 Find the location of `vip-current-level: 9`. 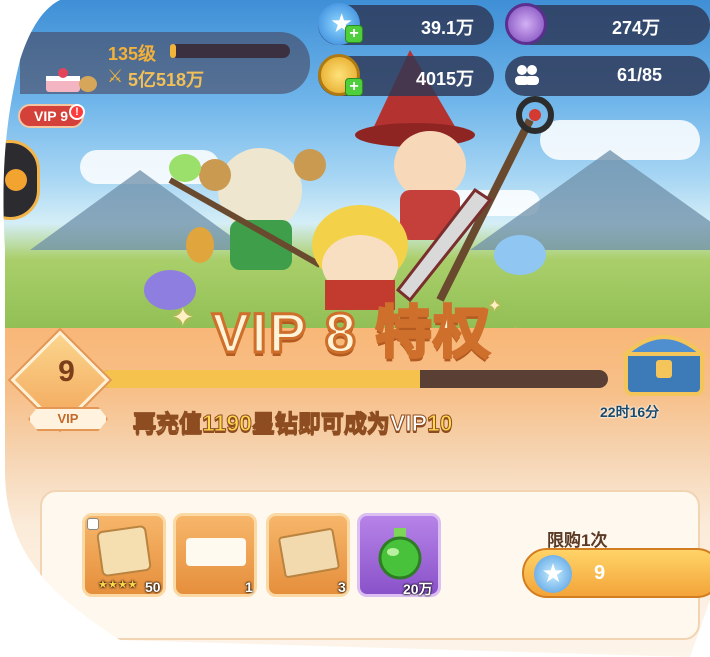

vip-current-level: 9 is located at coordinates (66, 371).